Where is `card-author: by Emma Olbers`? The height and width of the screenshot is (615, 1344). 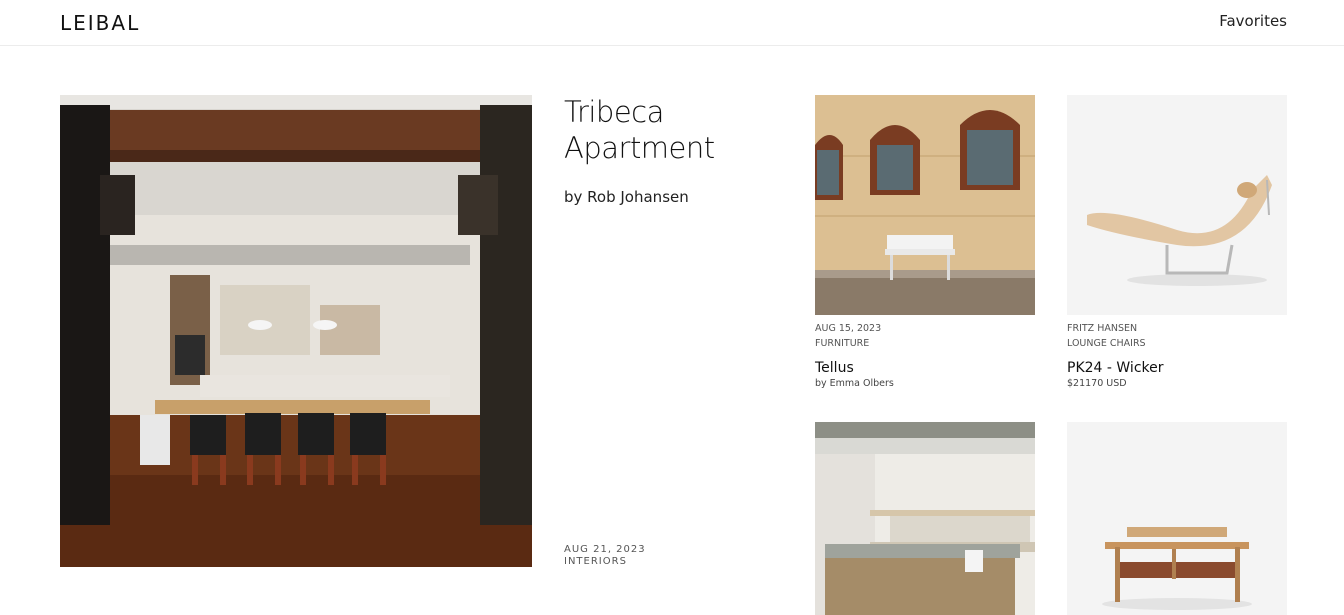 card-author: by Emma Olbers is located at coordinates (854, 383).